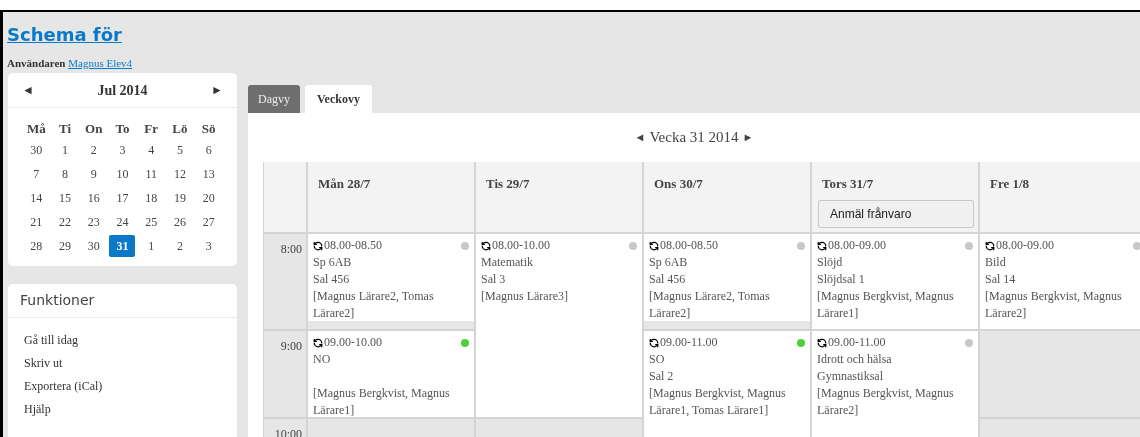 The height and width of the screenshot is (437, 1140). I want to click on calendar-day: 21, so click(36, 222).